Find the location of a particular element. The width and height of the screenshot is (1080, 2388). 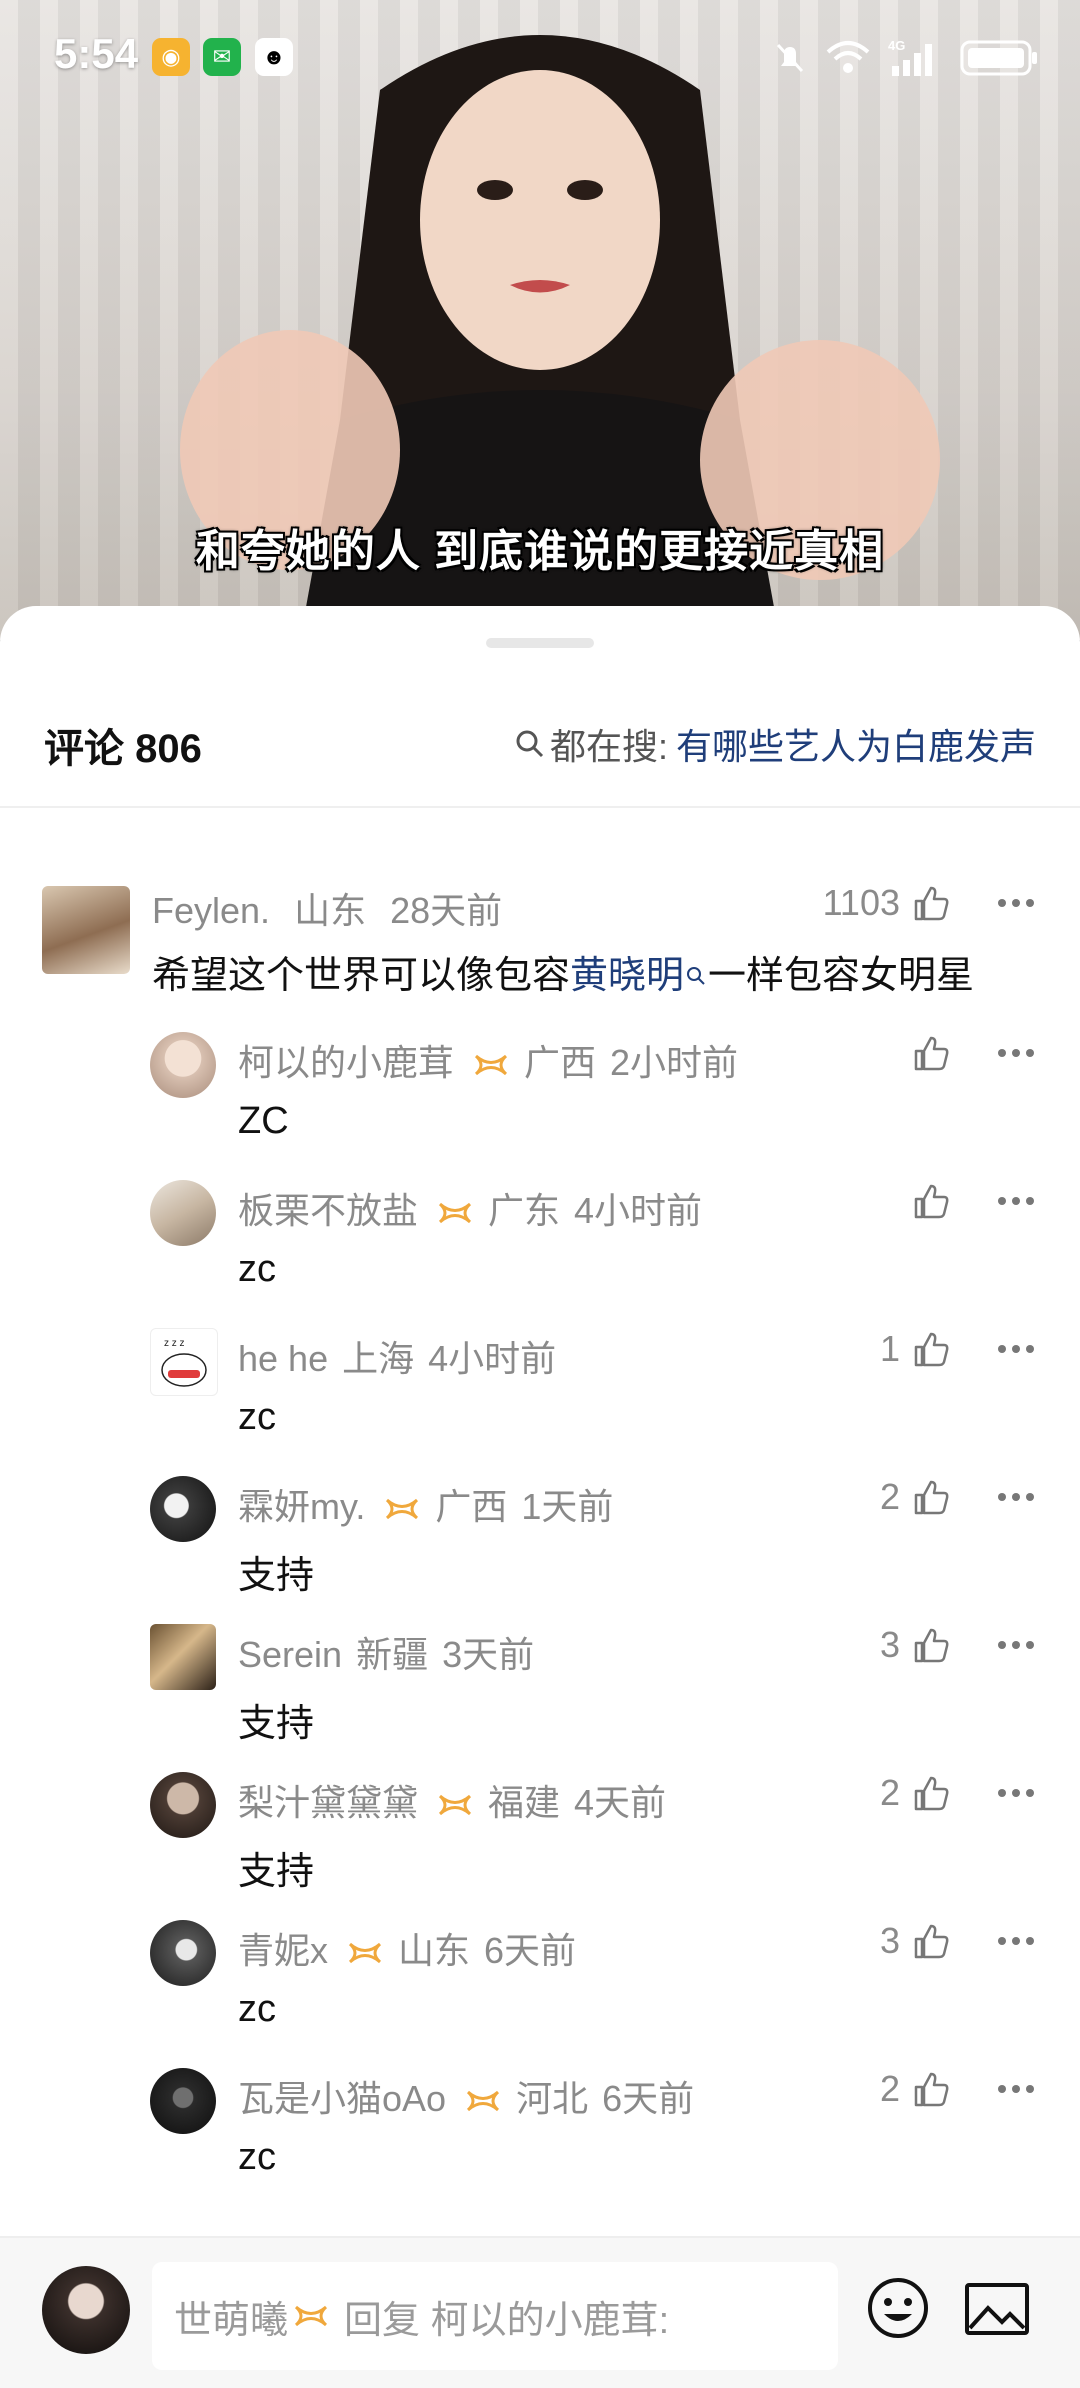

reply-location: 上海 is located at coordinates (378, 1358).